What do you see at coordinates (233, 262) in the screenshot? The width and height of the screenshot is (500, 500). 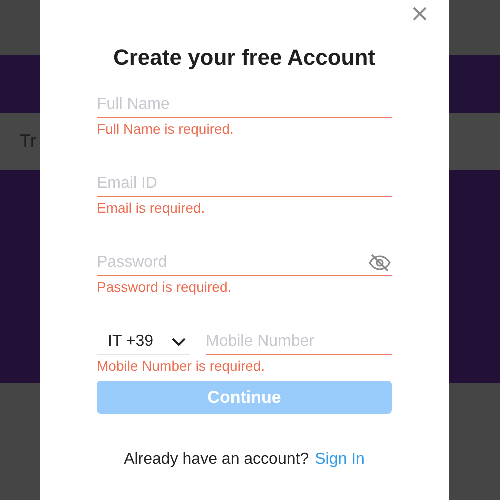 I see `password-field: Password` at bounding box center [233, 262].